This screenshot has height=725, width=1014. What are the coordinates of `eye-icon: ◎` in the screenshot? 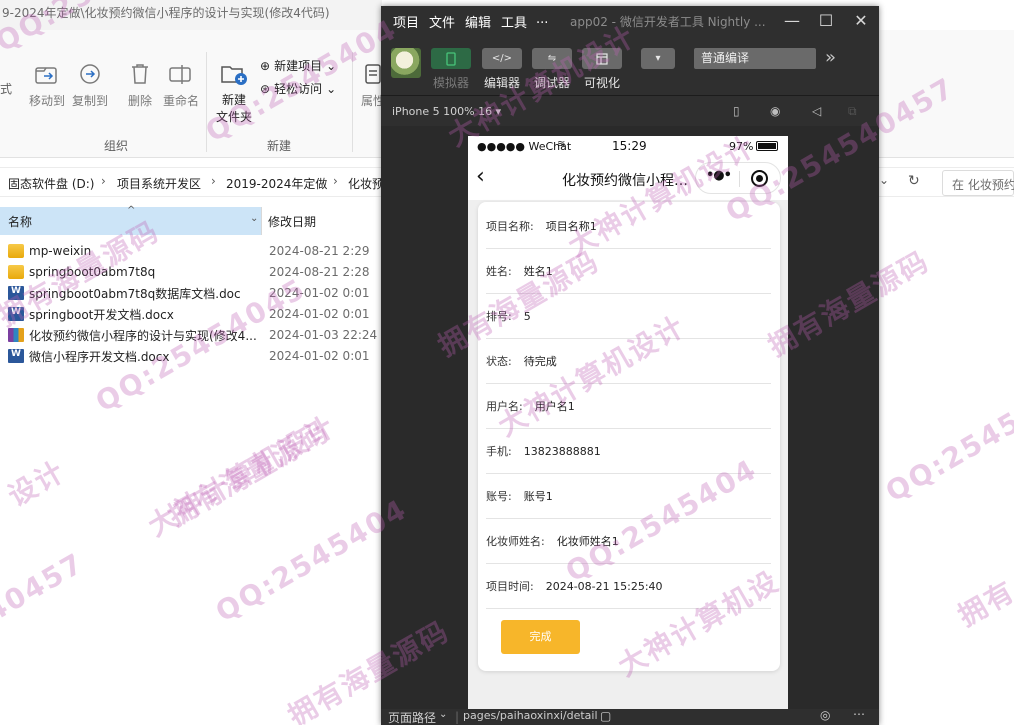 It's located at (825, 715).